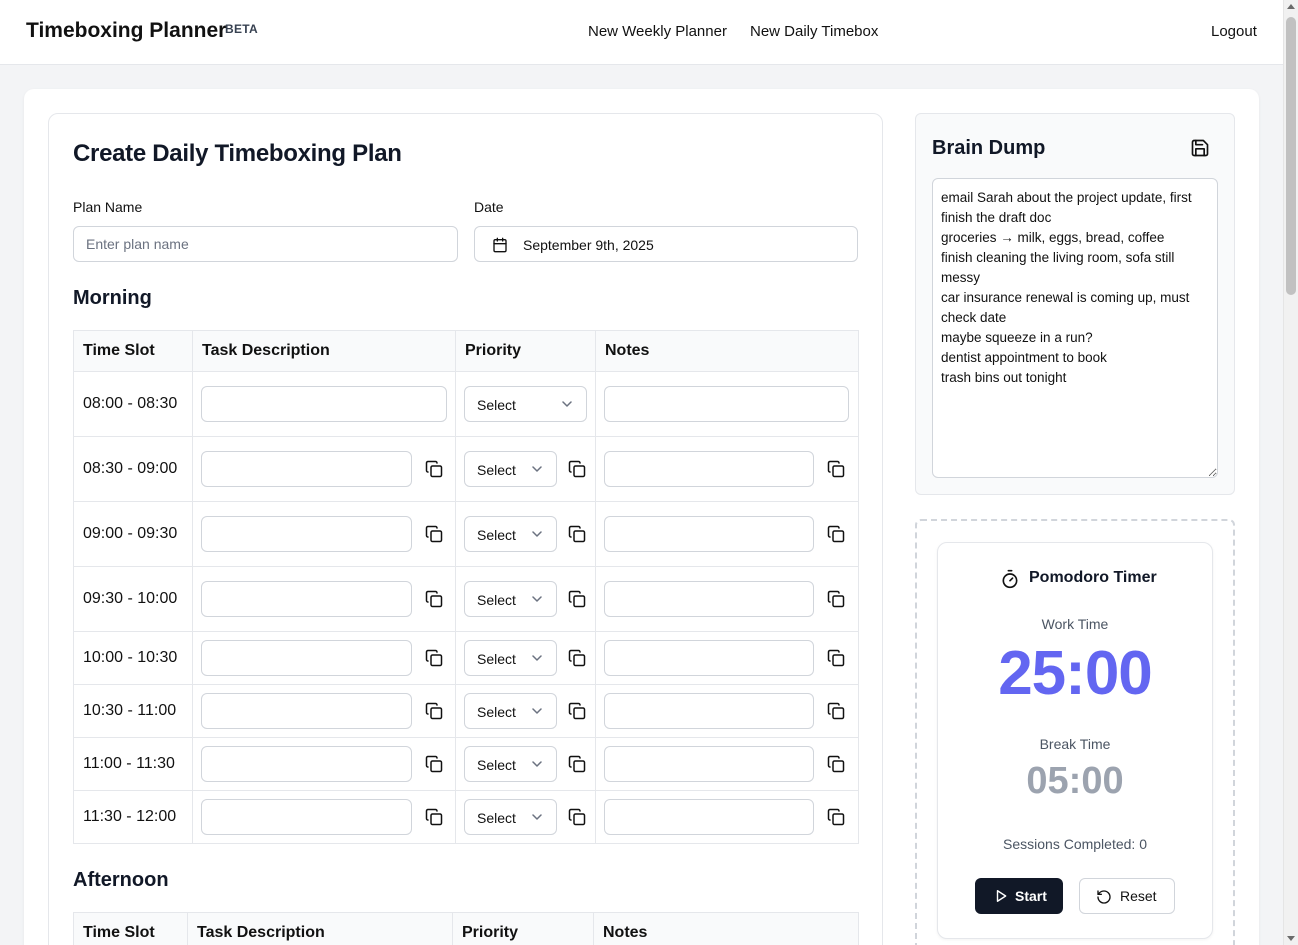 The width and height of the screenshot is (1298, 945). I want to click on save-icon, so click(1200, 148).